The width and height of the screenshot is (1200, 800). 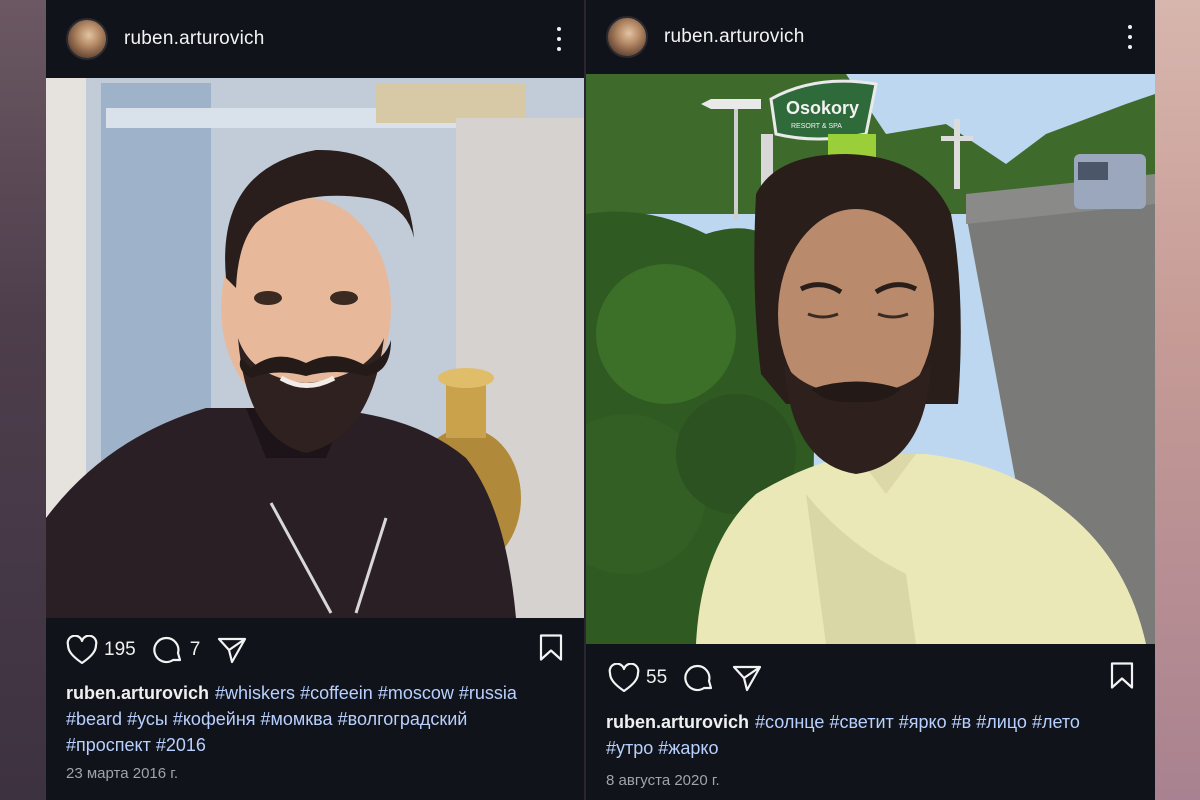 I want to click on sign-subtext: RESORT & SPA, so click(x=816, y=126).